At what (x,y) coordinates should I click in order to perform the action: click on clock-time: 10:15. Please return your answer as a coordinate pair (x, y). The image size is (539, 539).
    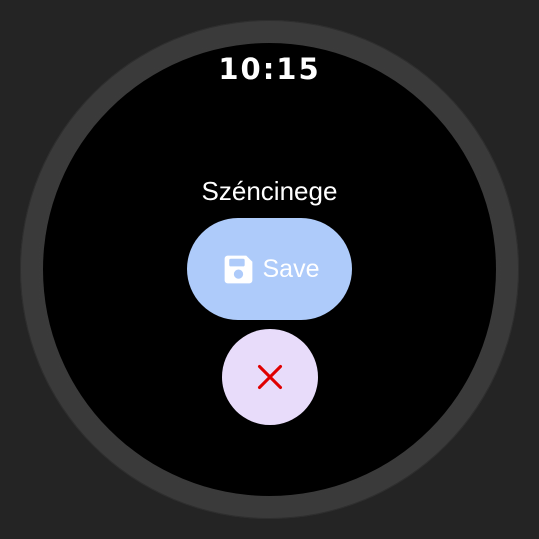
    Looking at the image, I should click on (269, 69).